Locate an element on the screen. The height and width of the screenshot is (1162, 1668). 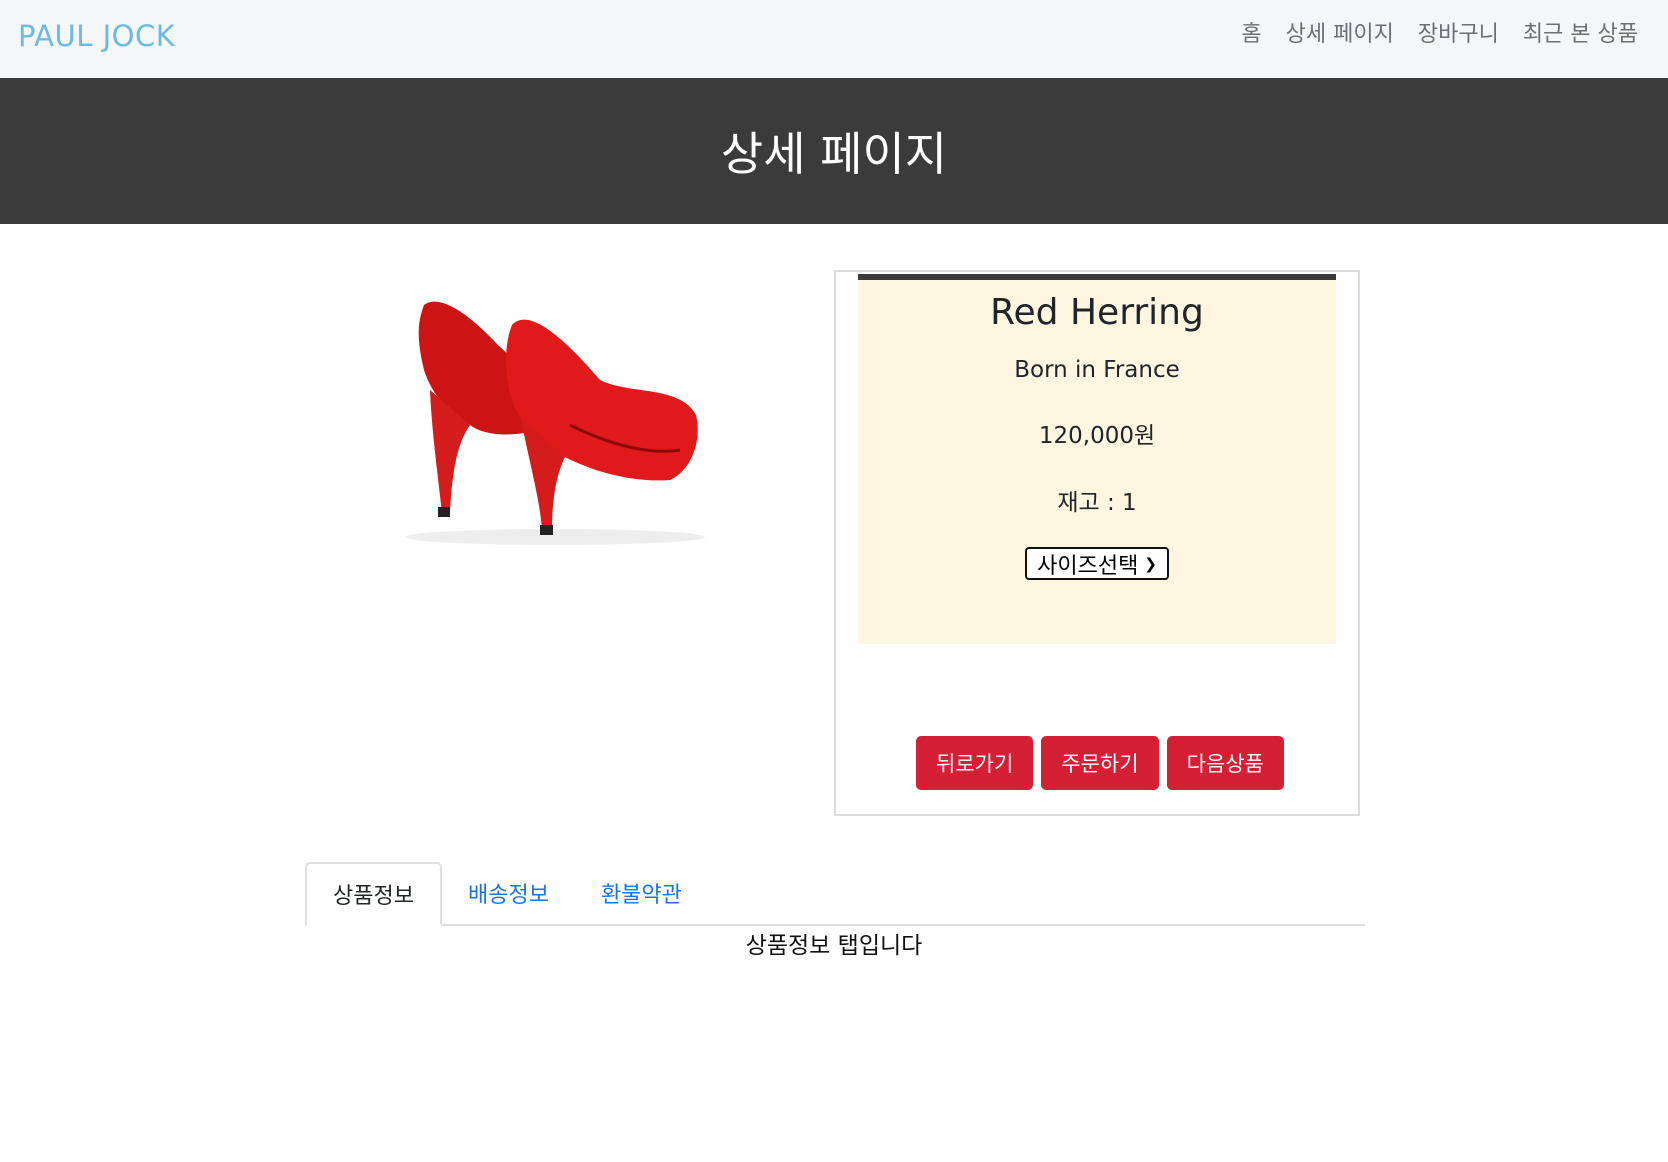
nav-link-cart: 장바구니 is located at coordinates (1458, 35).